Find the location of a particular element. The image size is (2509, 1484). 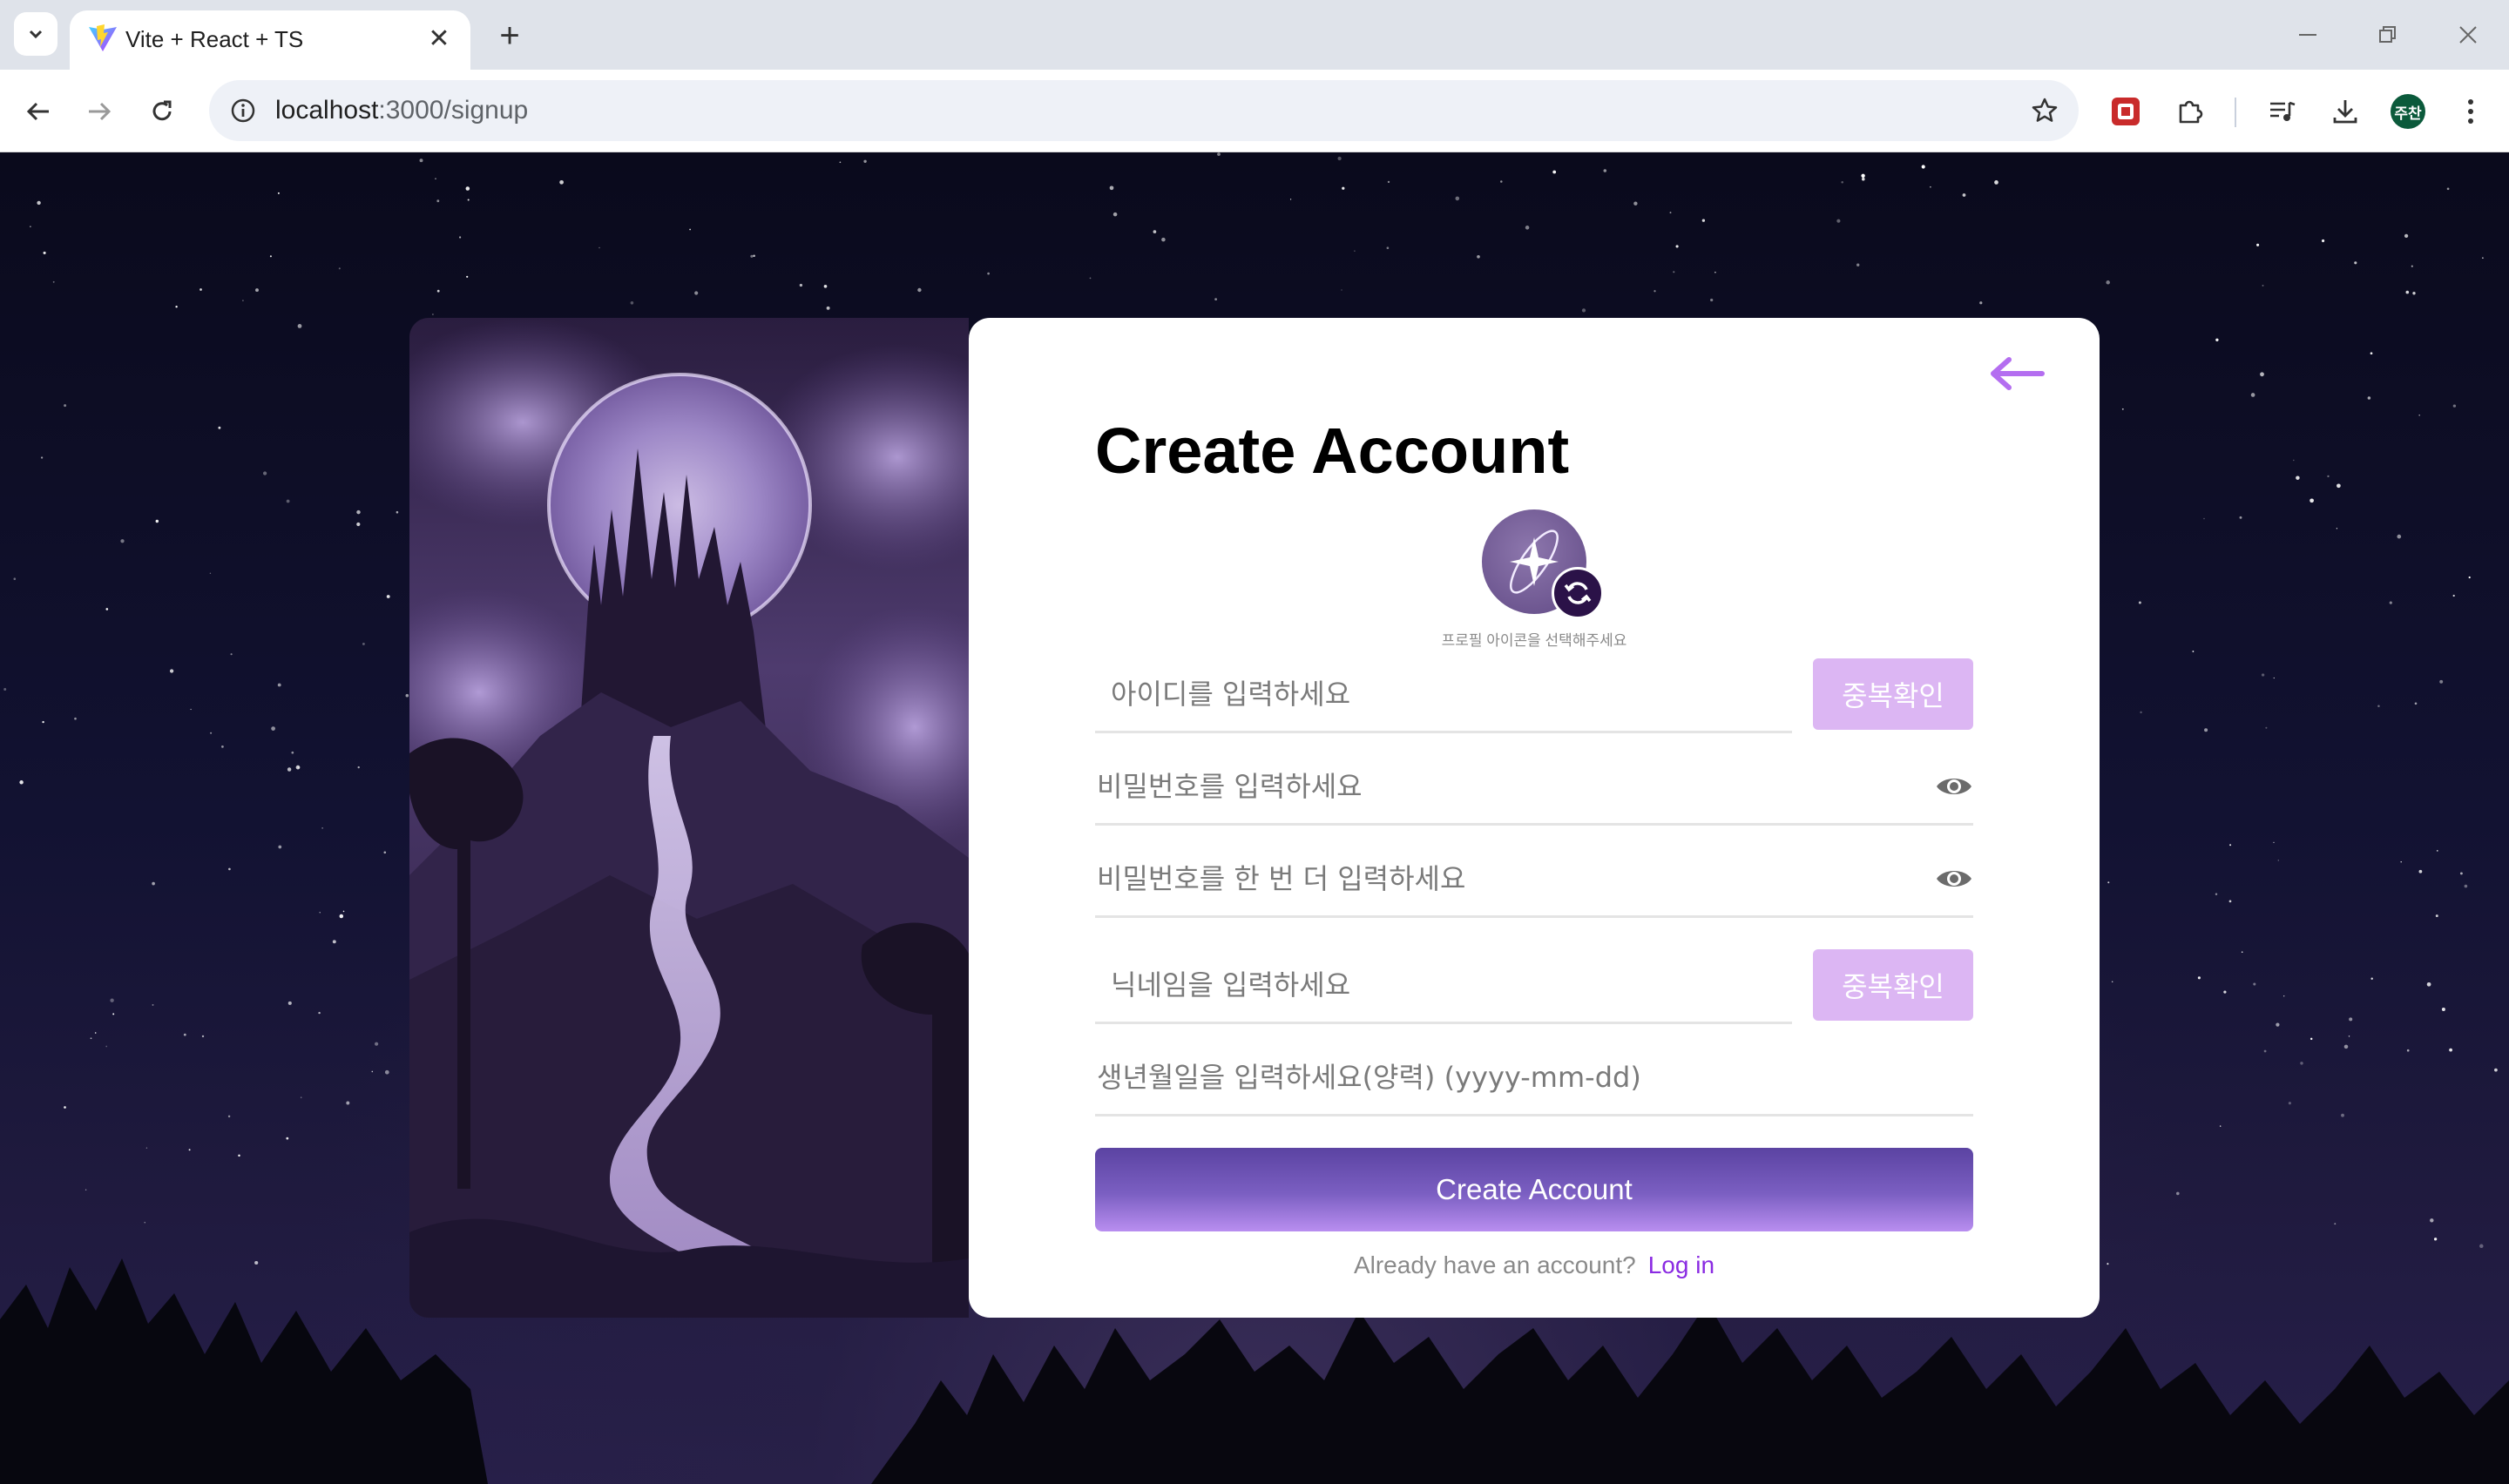

refresh-icon is located at coordinates (1578, 593).